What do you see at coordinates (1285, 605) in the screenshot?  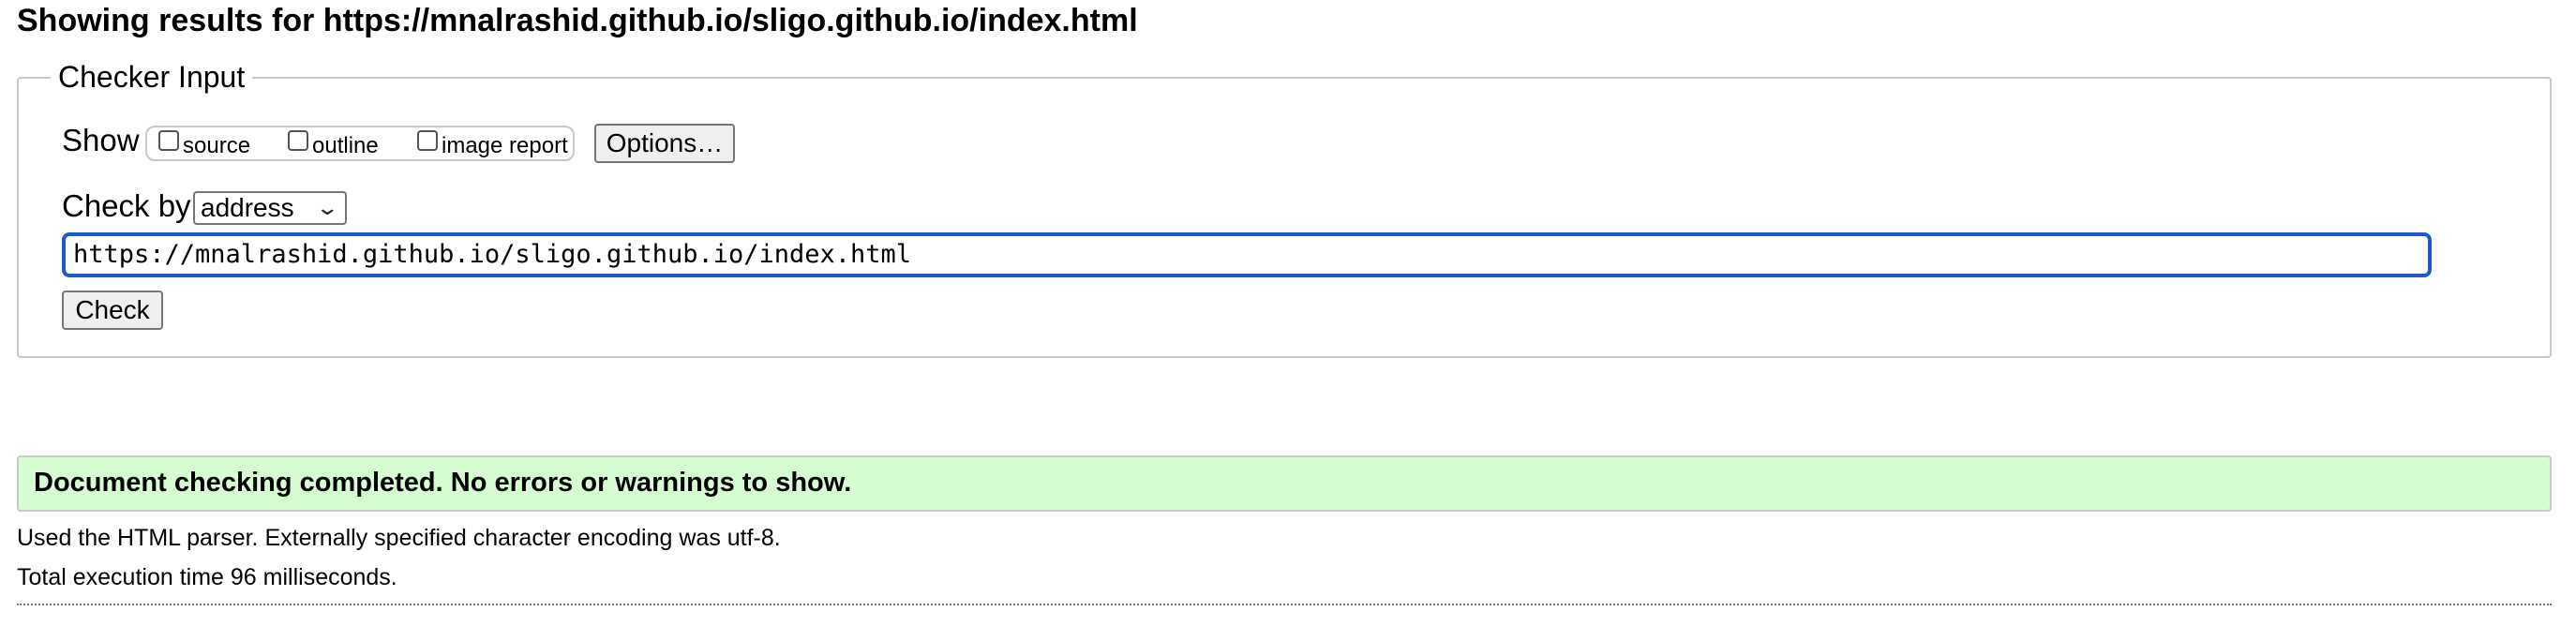 I see `dotted-divider` at bounding box center [1285, 605].